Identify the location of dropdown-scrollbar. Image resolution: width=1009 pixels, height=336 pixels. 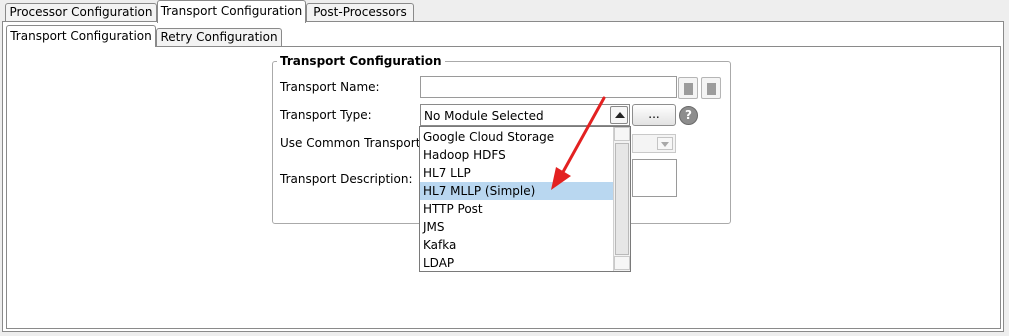
(621, 199).